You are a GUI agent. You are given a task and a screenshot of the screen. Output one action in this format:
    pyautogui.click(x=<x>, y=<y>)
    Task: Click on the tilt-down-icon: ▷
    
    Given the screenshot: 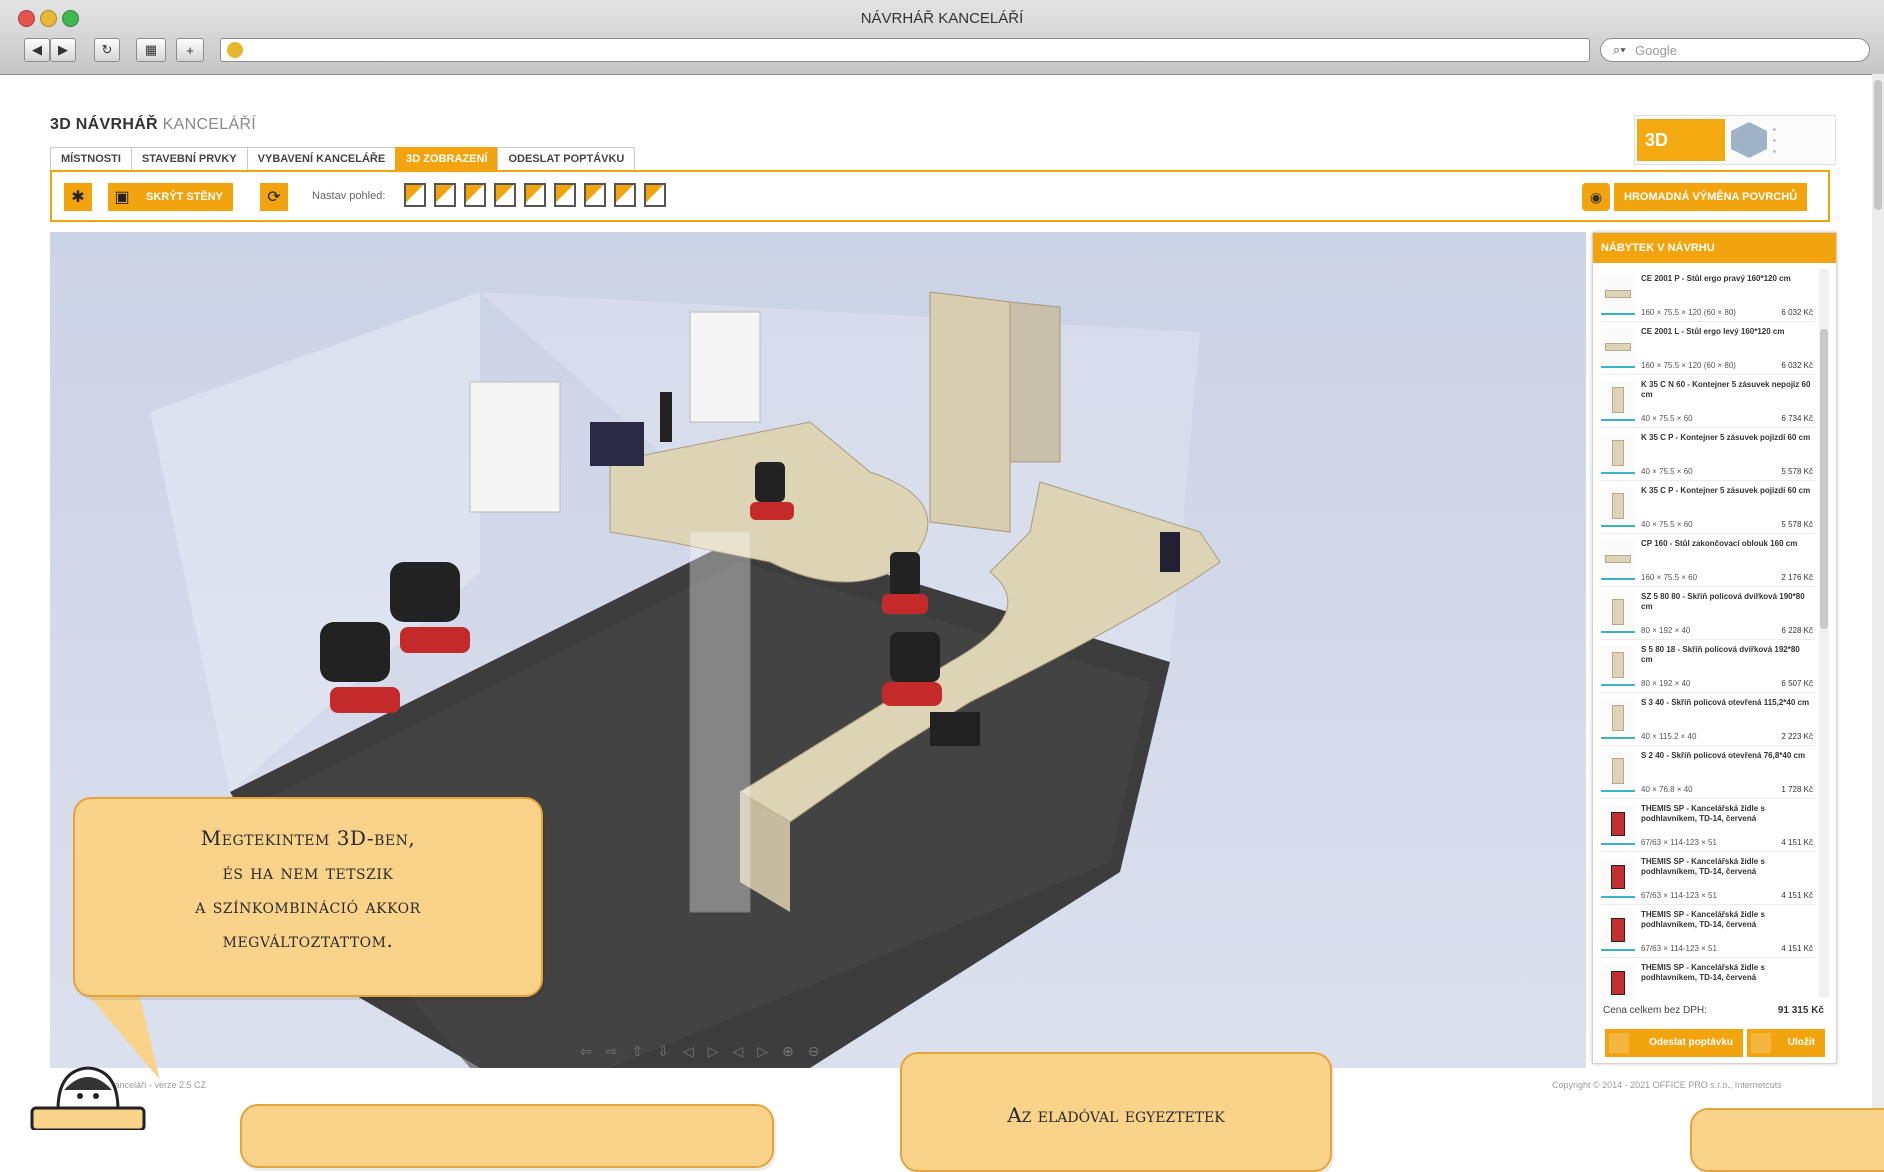 What is the action you would take?
    pyautogui.click(x=762, y=1051)
    